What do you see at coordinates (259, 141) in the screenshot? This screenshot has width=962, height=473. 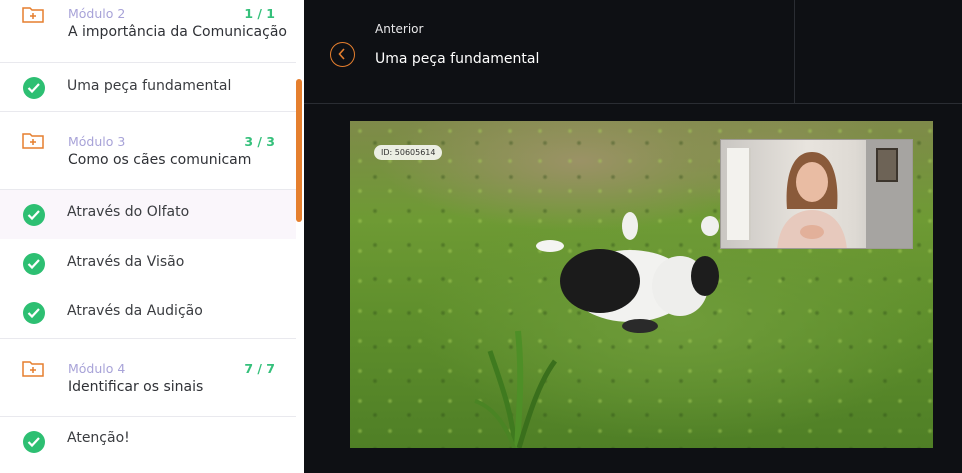 I see `module-progress: 3 / 3` at bounding box center [259, 141].